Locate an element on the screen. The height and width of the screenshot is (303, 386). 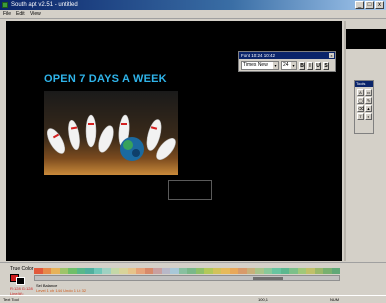
text-tool-icon: A is located at coordinates (360, 92).